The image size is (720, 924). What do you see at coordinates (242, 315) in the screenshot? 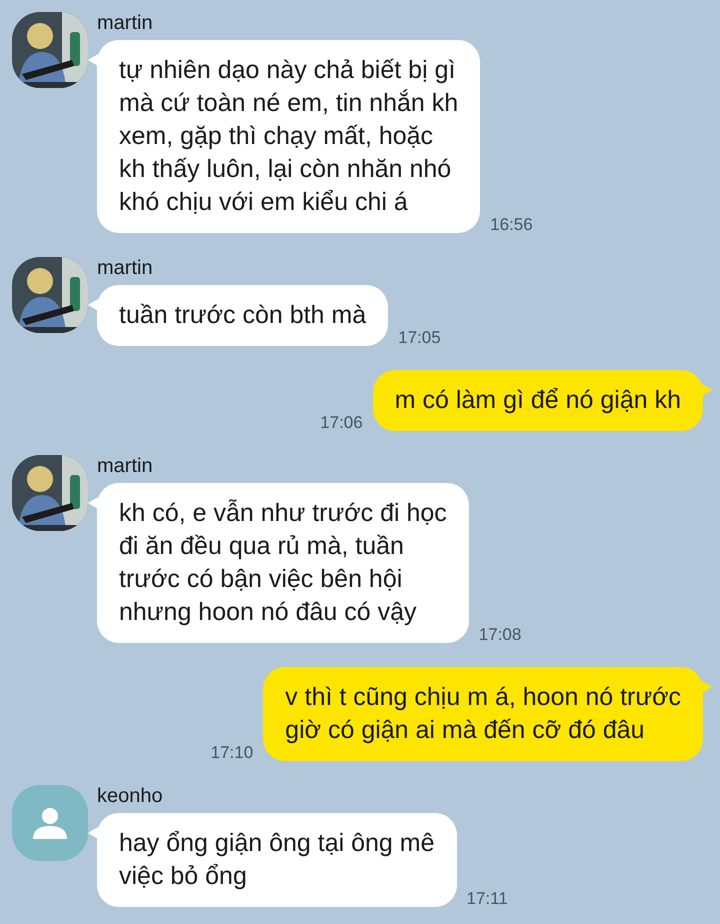
I see `message-bubble: tuần trước còn bth mà` at bounding box center [242, 315].